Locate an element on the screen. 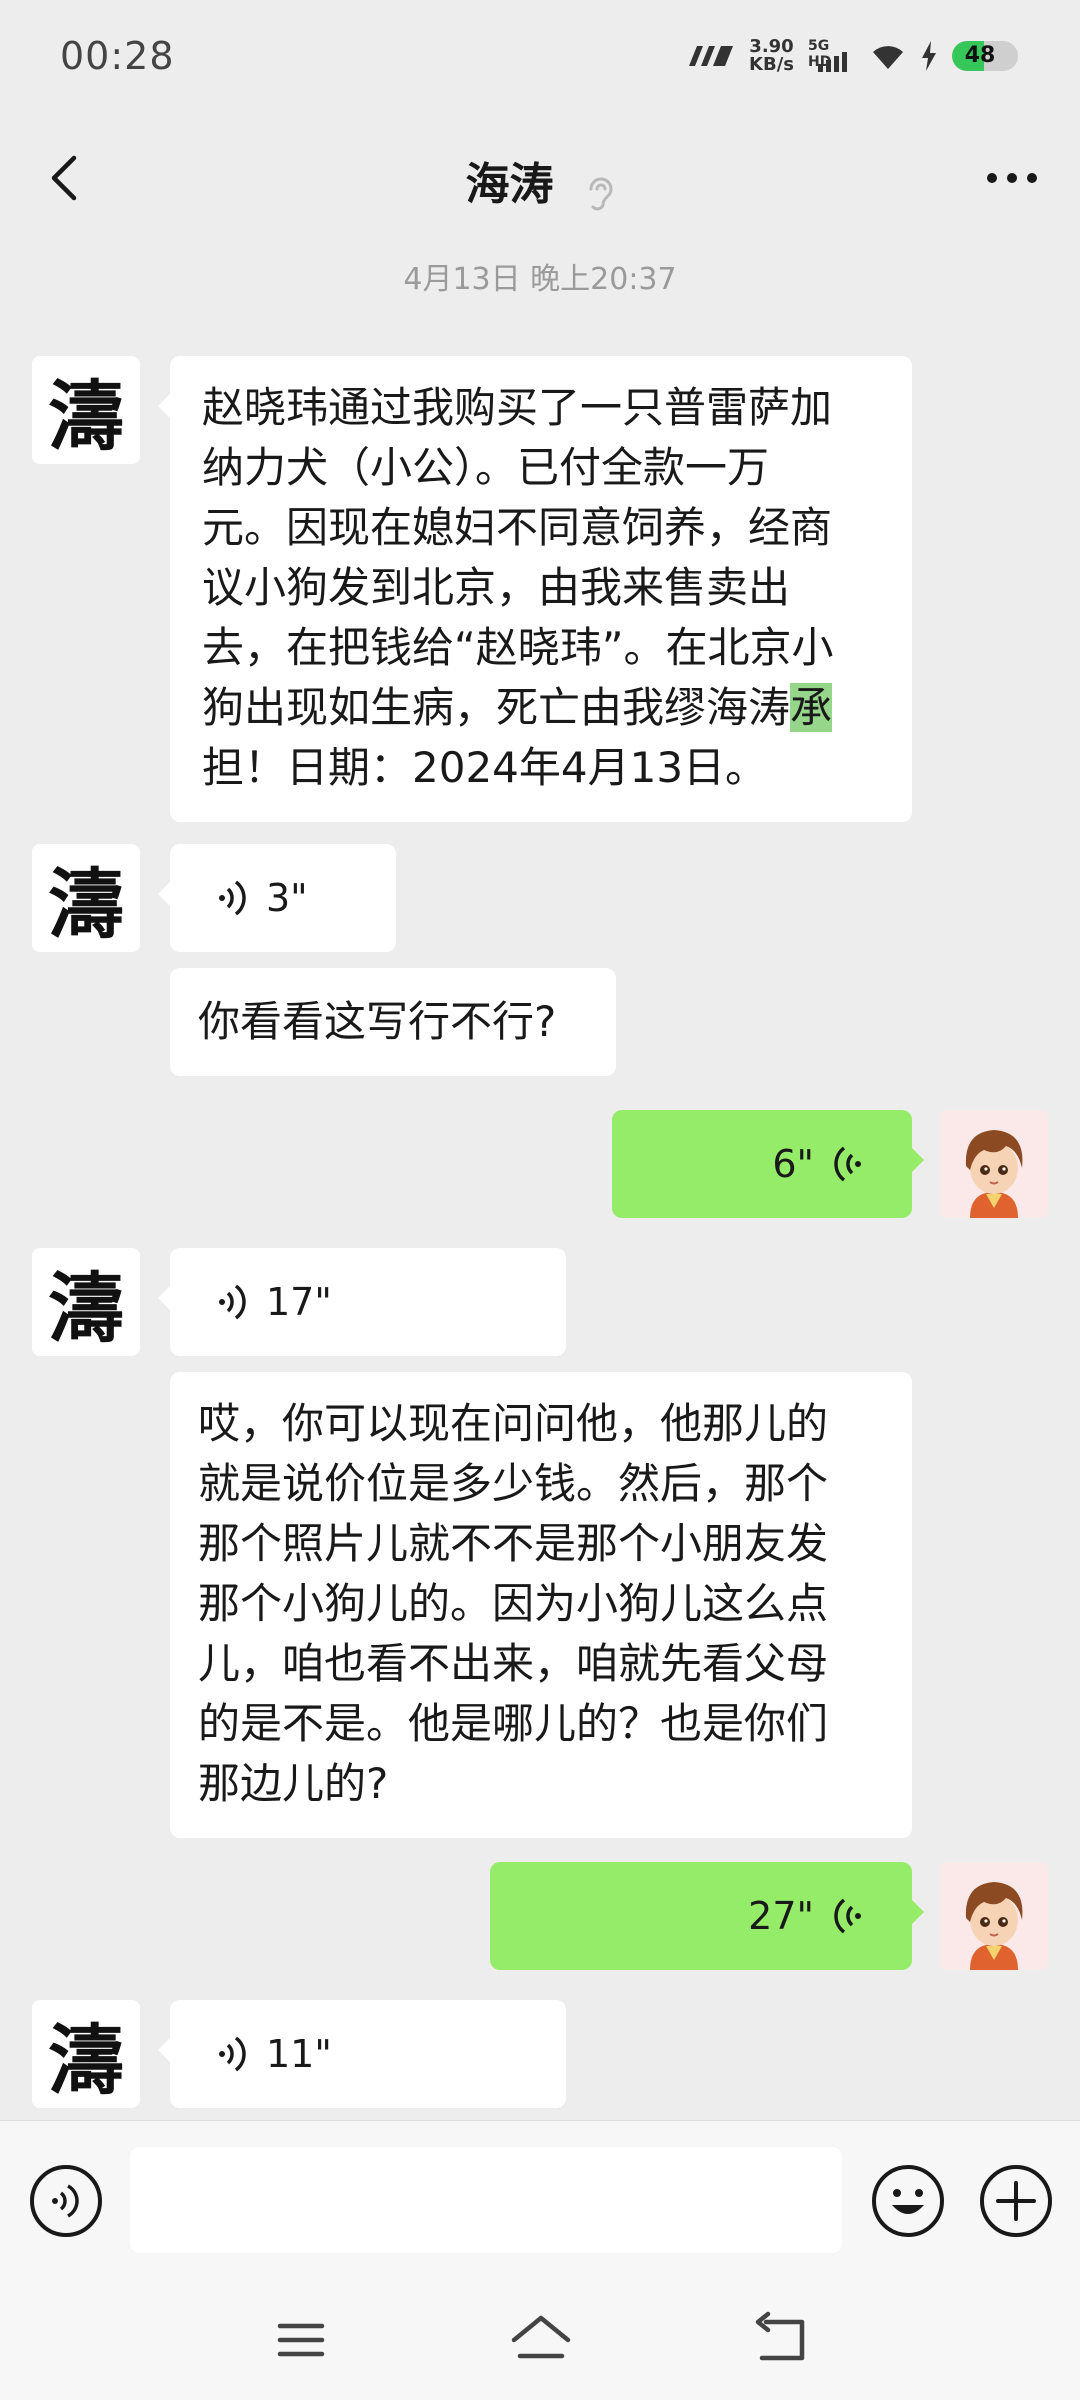 Image resolution: width=1080 pixels, height=2400 pixels. message-line: 议小狗发到北京，由我来售卖出 is located at coordinates (496, 587).